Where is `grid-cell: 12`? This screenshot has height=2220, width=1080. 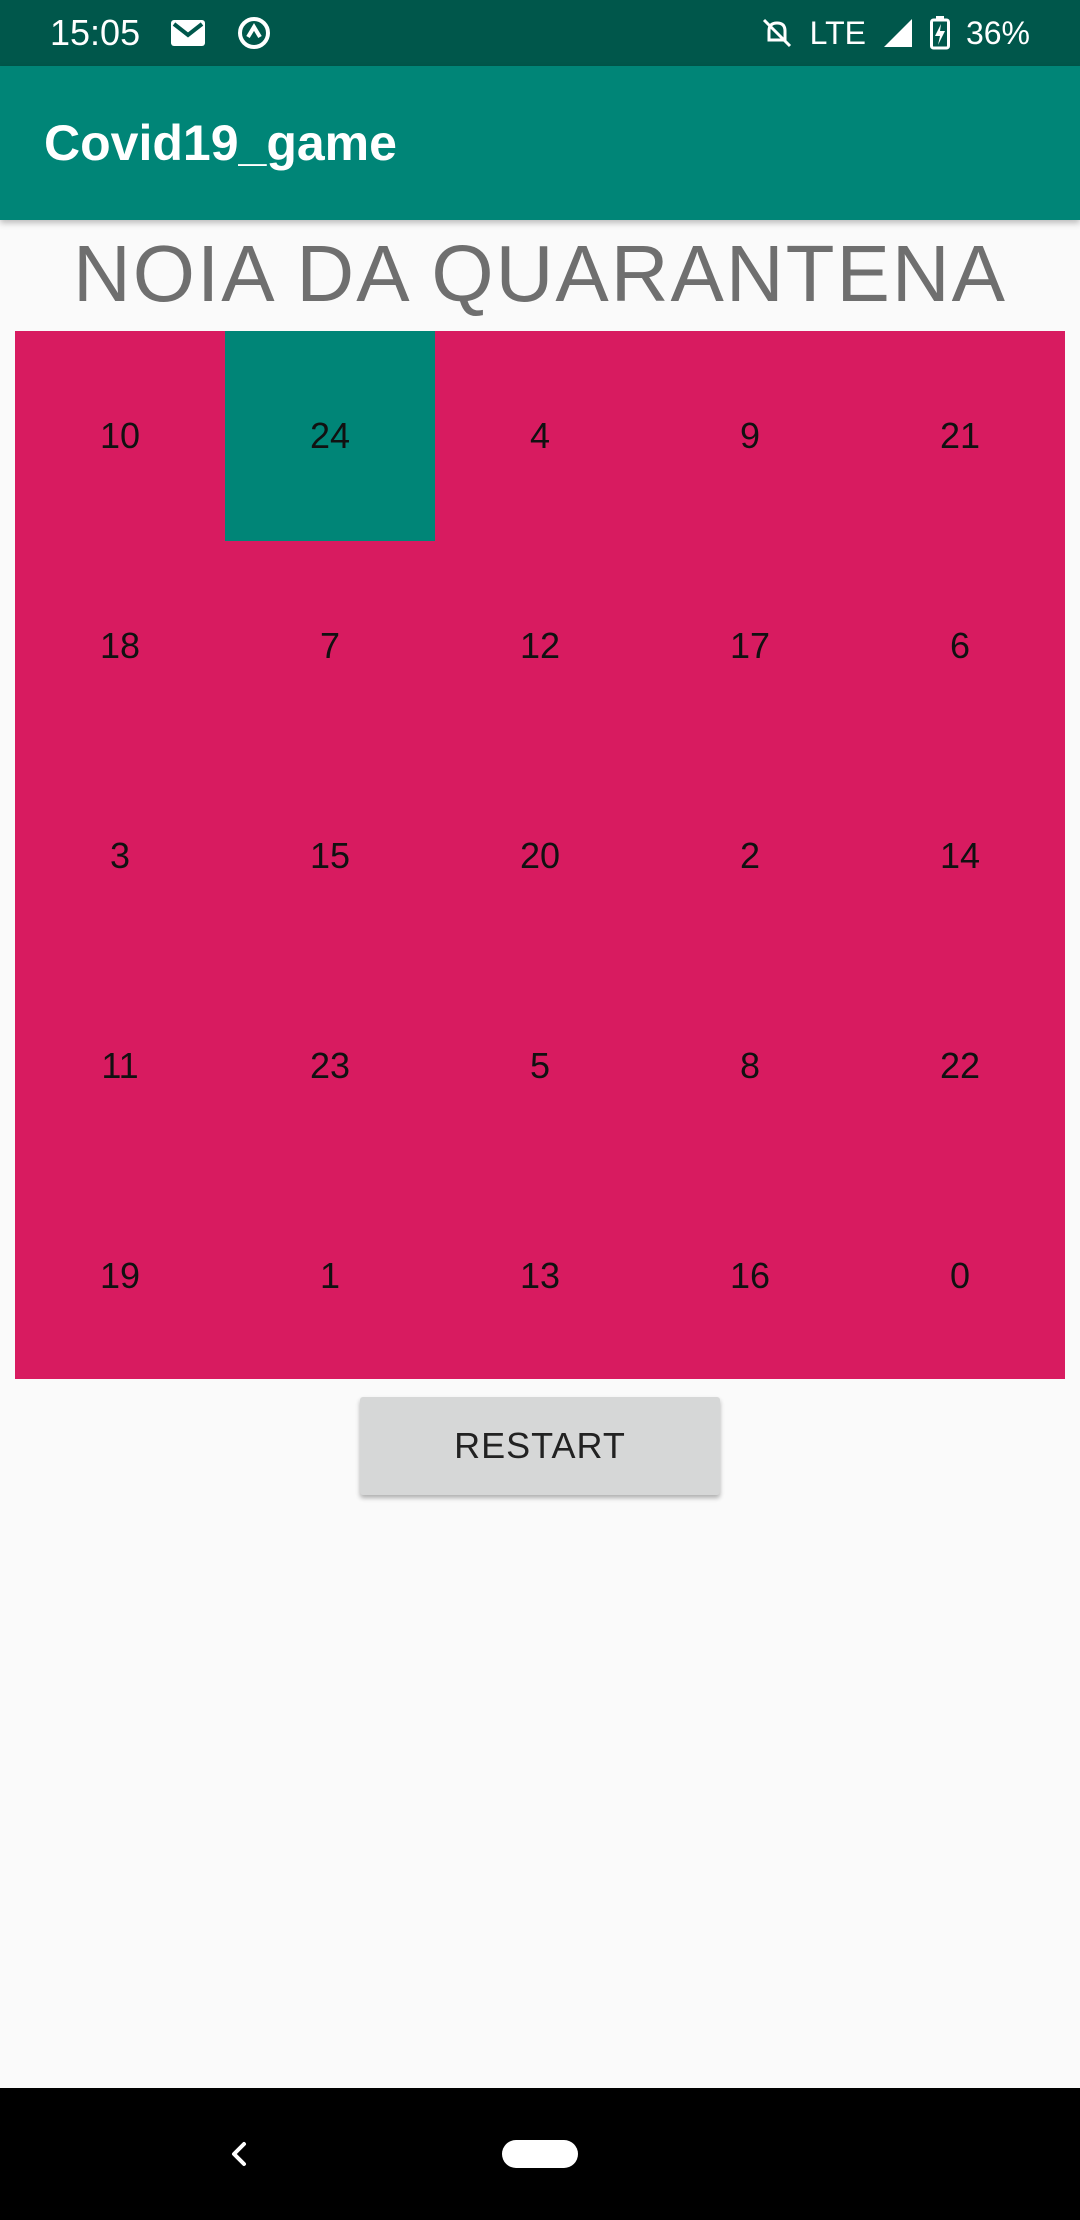
grid-cell: 12 is located at coordinates (540, 646).